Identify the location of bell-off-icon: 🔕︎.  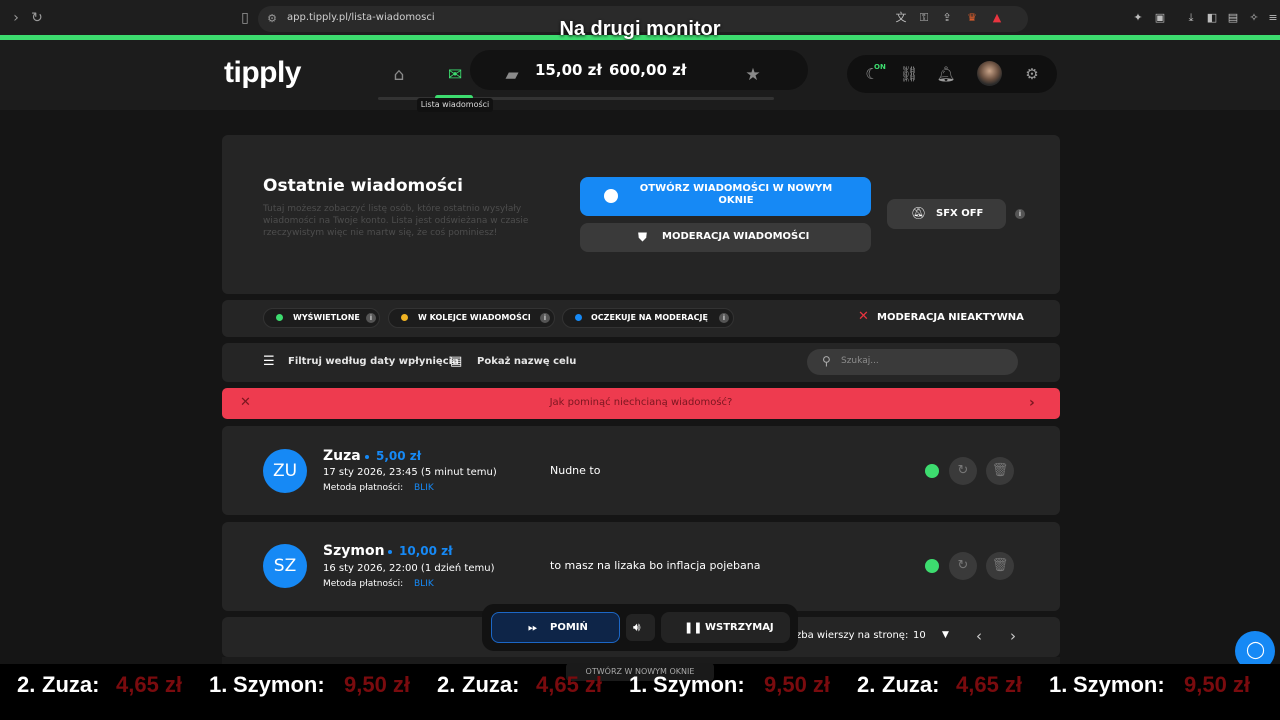
(919, 213).